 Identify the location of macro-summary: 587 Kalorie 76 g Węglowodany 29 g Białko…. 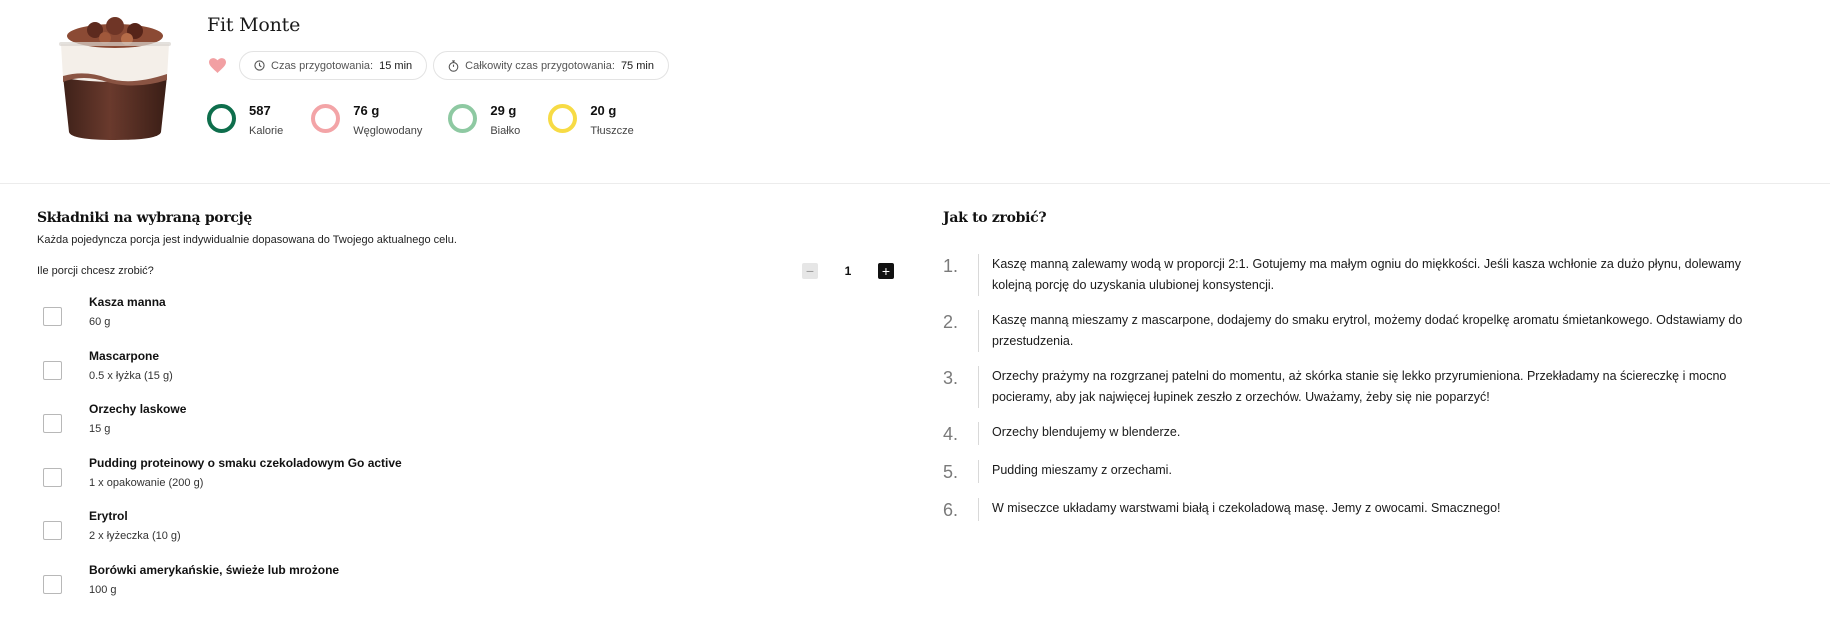
(434, 120).